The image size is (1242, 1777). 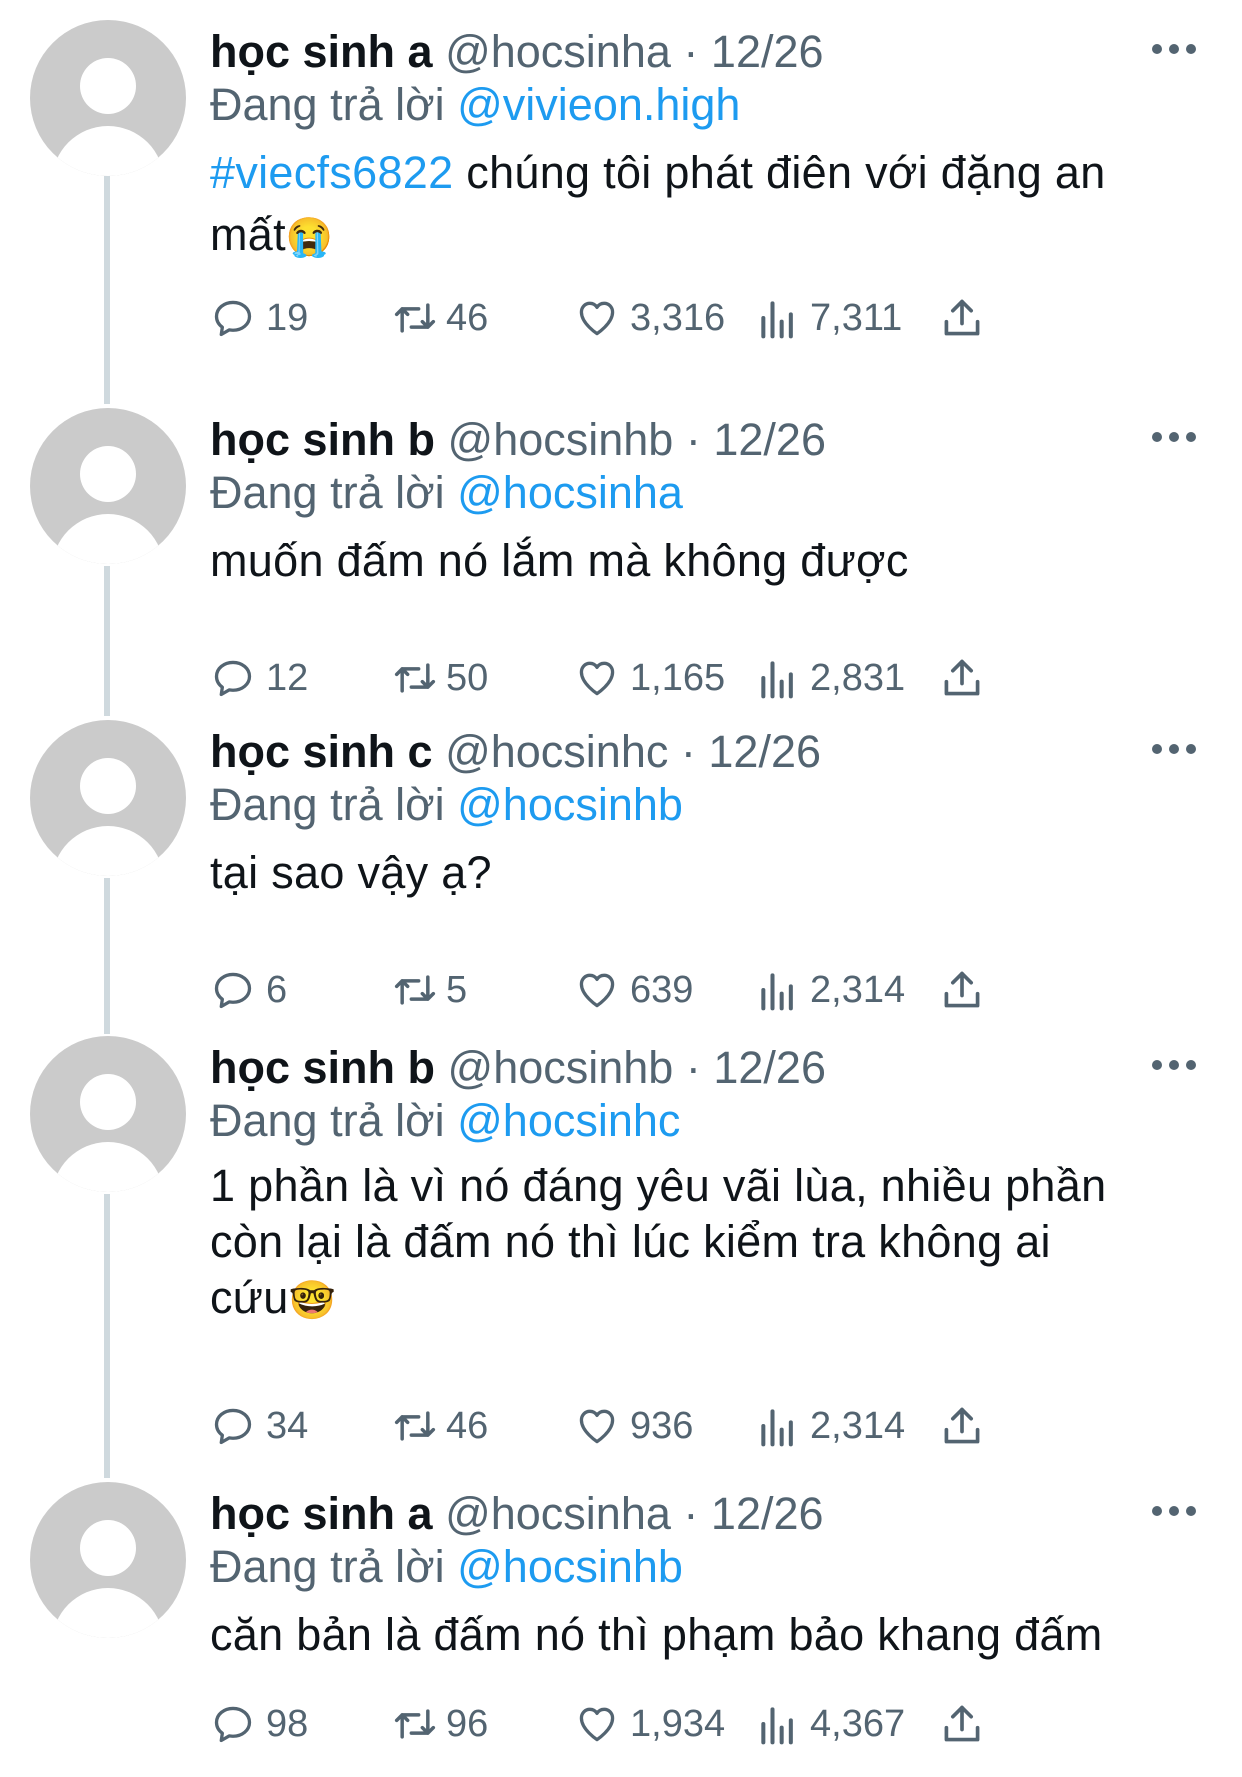 I want to click on views-count: 2,831, so click(x=858, y=678).